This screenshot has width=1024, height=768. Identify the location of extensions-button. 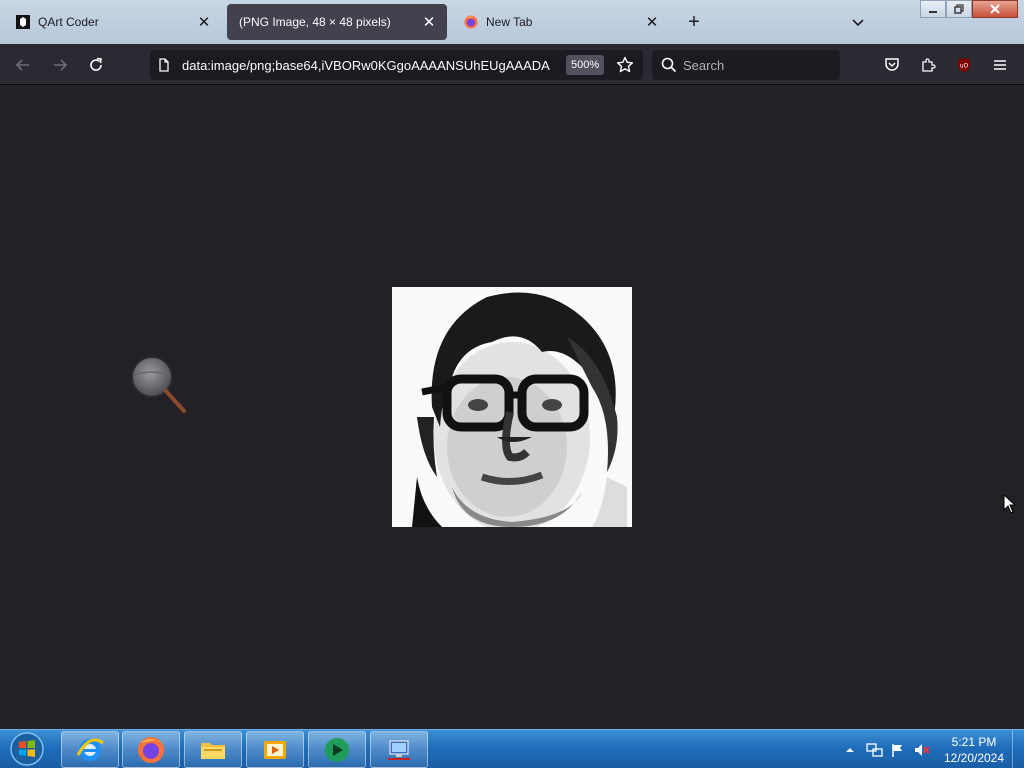
(928, 65).